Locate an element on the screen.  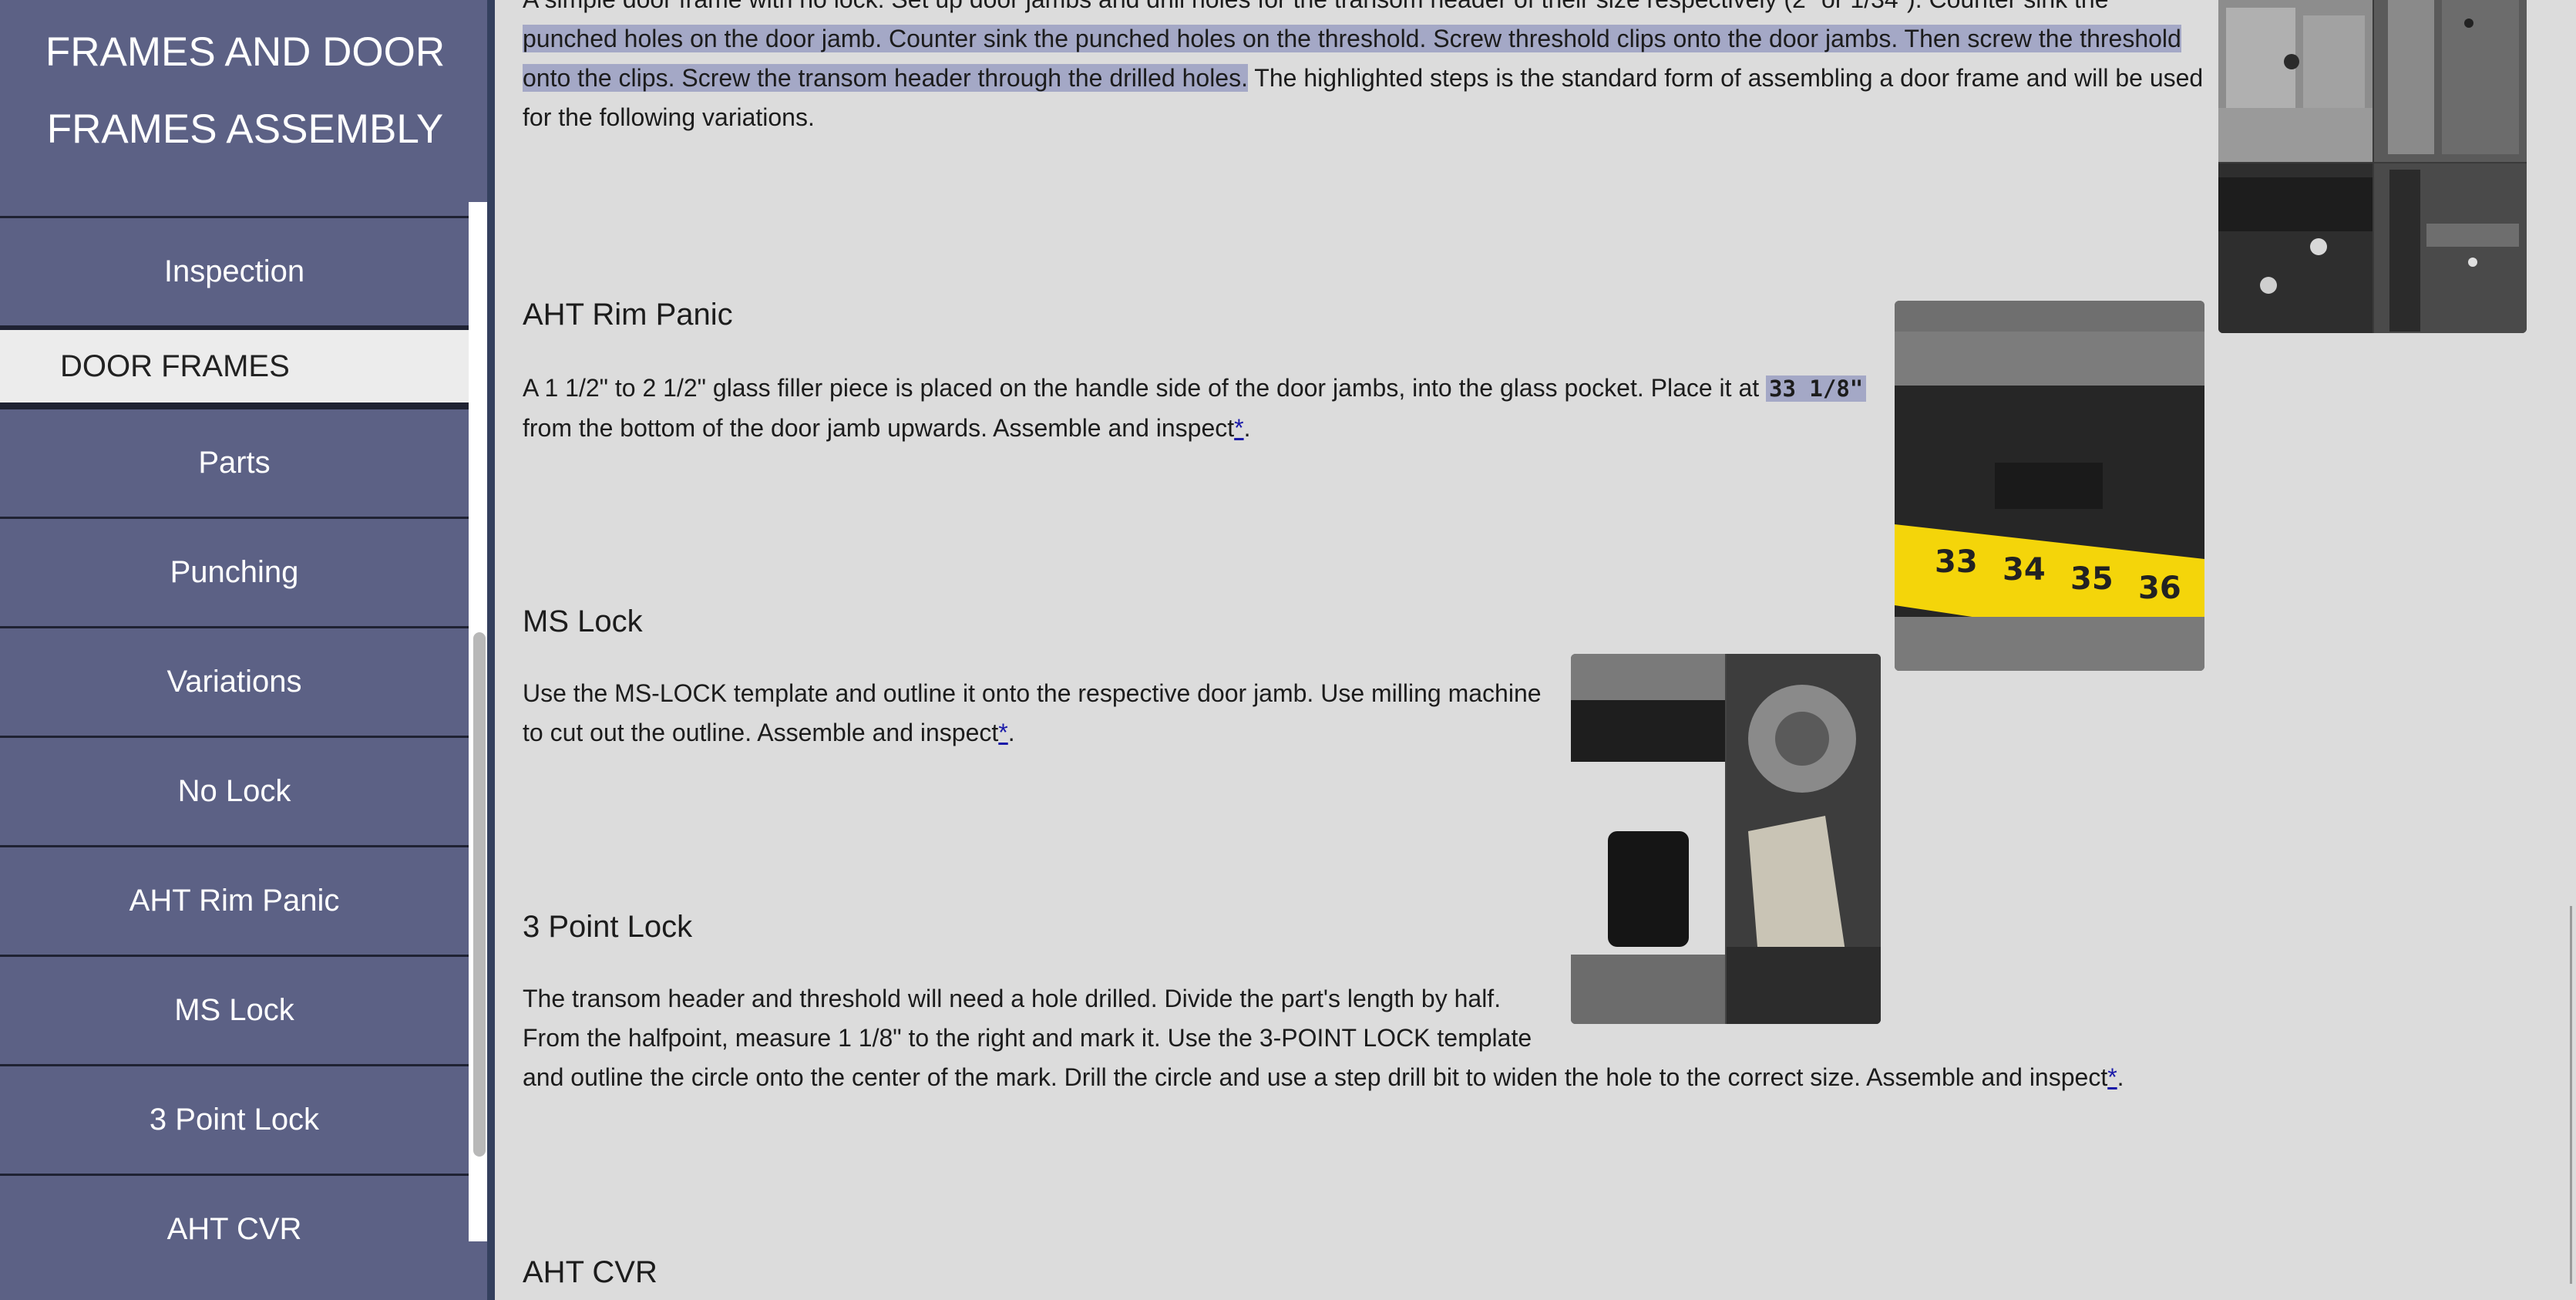
sidebar-item-label: AHT Rim Panic is located at coordinates (234, 901).